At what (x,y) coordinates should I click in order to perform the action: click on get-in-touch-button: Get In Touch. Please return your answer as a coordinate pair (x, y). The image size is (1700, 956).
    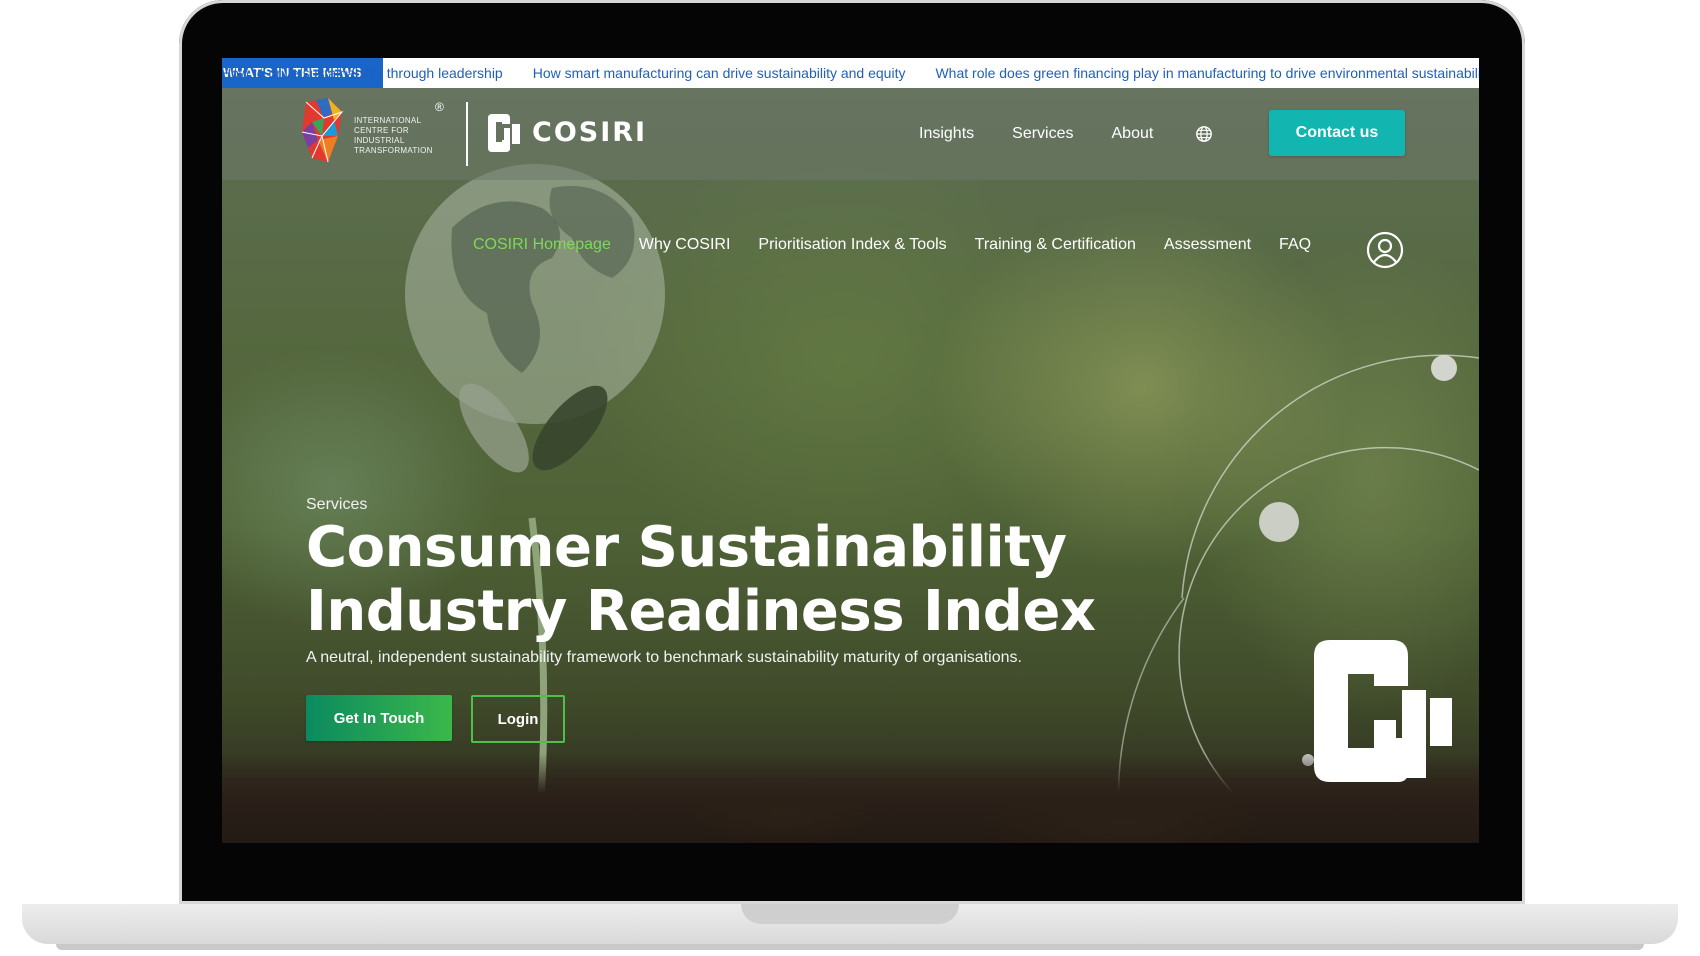
    Looking at the image, I should click on (379, 718).